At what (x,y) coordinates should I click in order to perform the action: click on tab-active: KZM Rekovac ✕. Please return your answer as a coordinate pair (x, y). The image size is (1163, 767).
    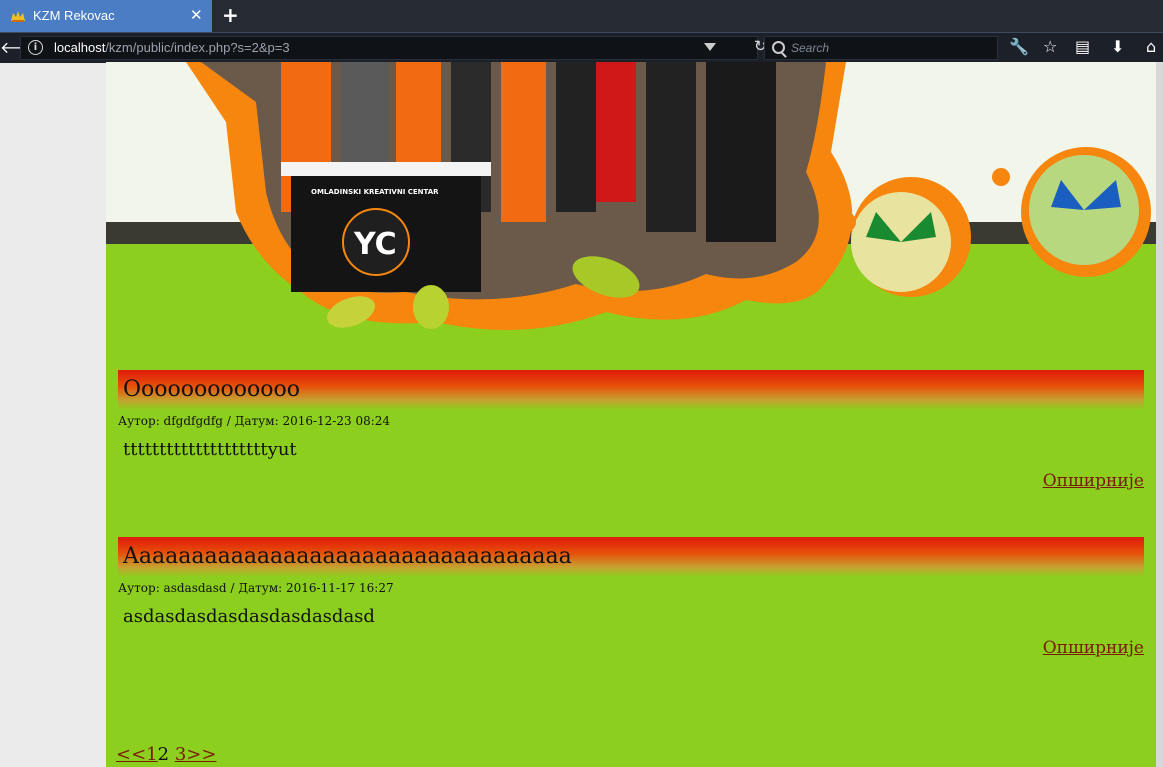
    Looking at the image, I should click on (106, 16).